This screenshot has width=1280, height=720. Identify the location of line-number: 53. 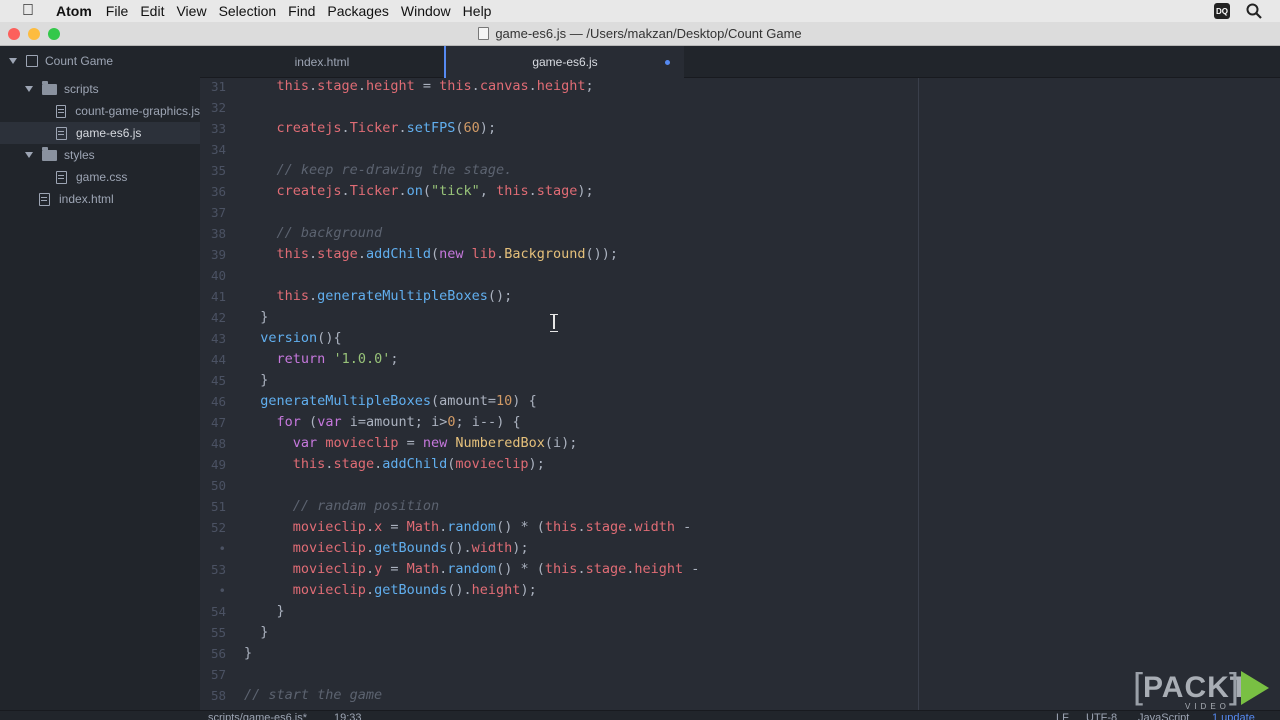
(213, 569).